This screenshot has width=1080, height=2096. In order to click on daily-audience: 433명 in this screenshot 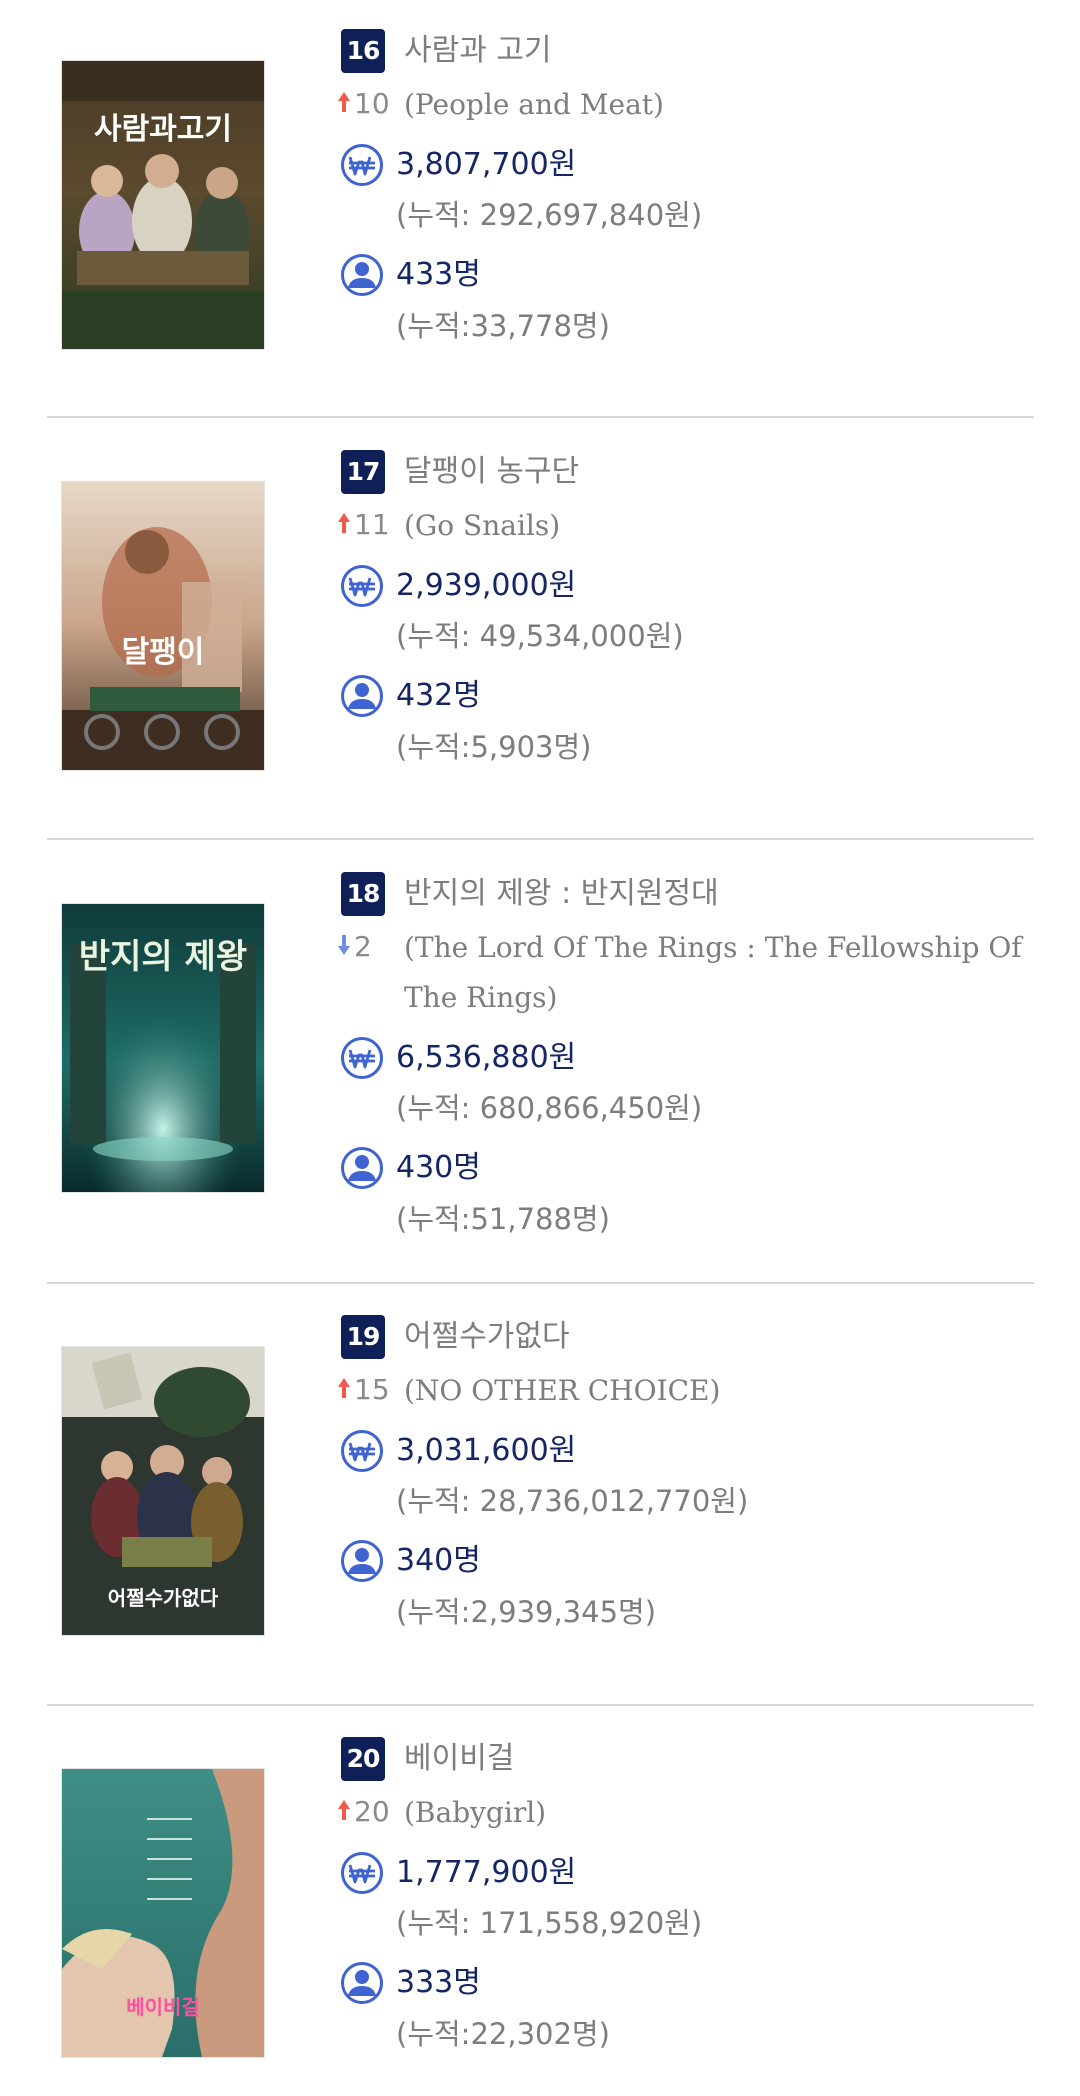, I will do `click(438, 274)`.